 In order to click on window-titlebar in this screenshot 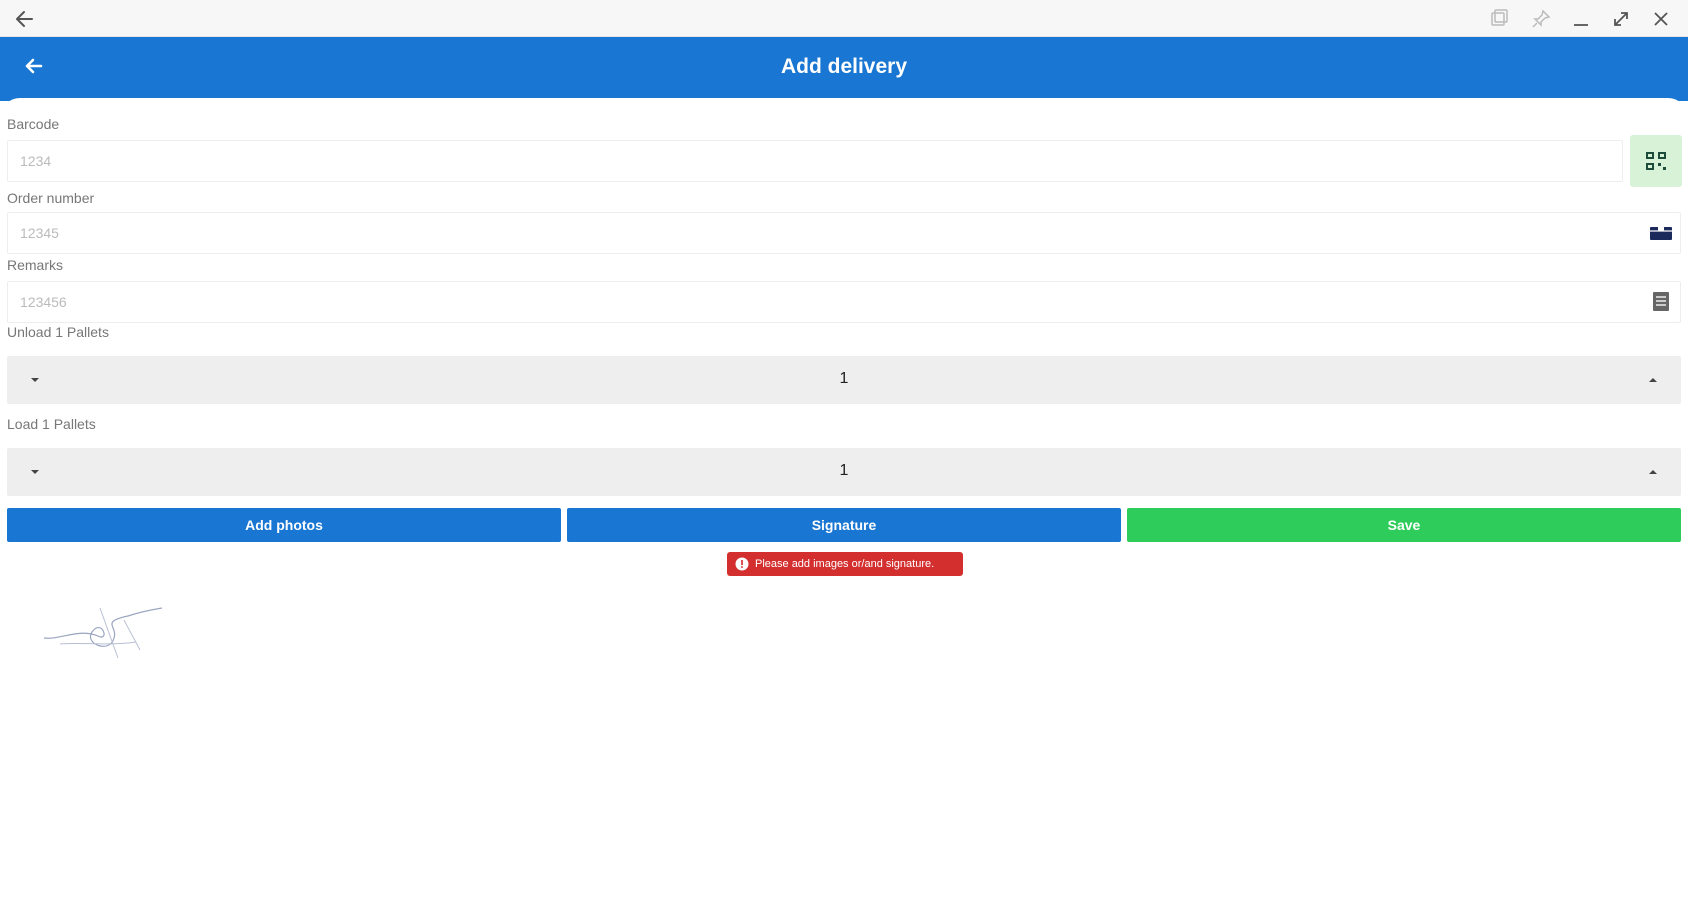, I will do `click(844, 18)`.